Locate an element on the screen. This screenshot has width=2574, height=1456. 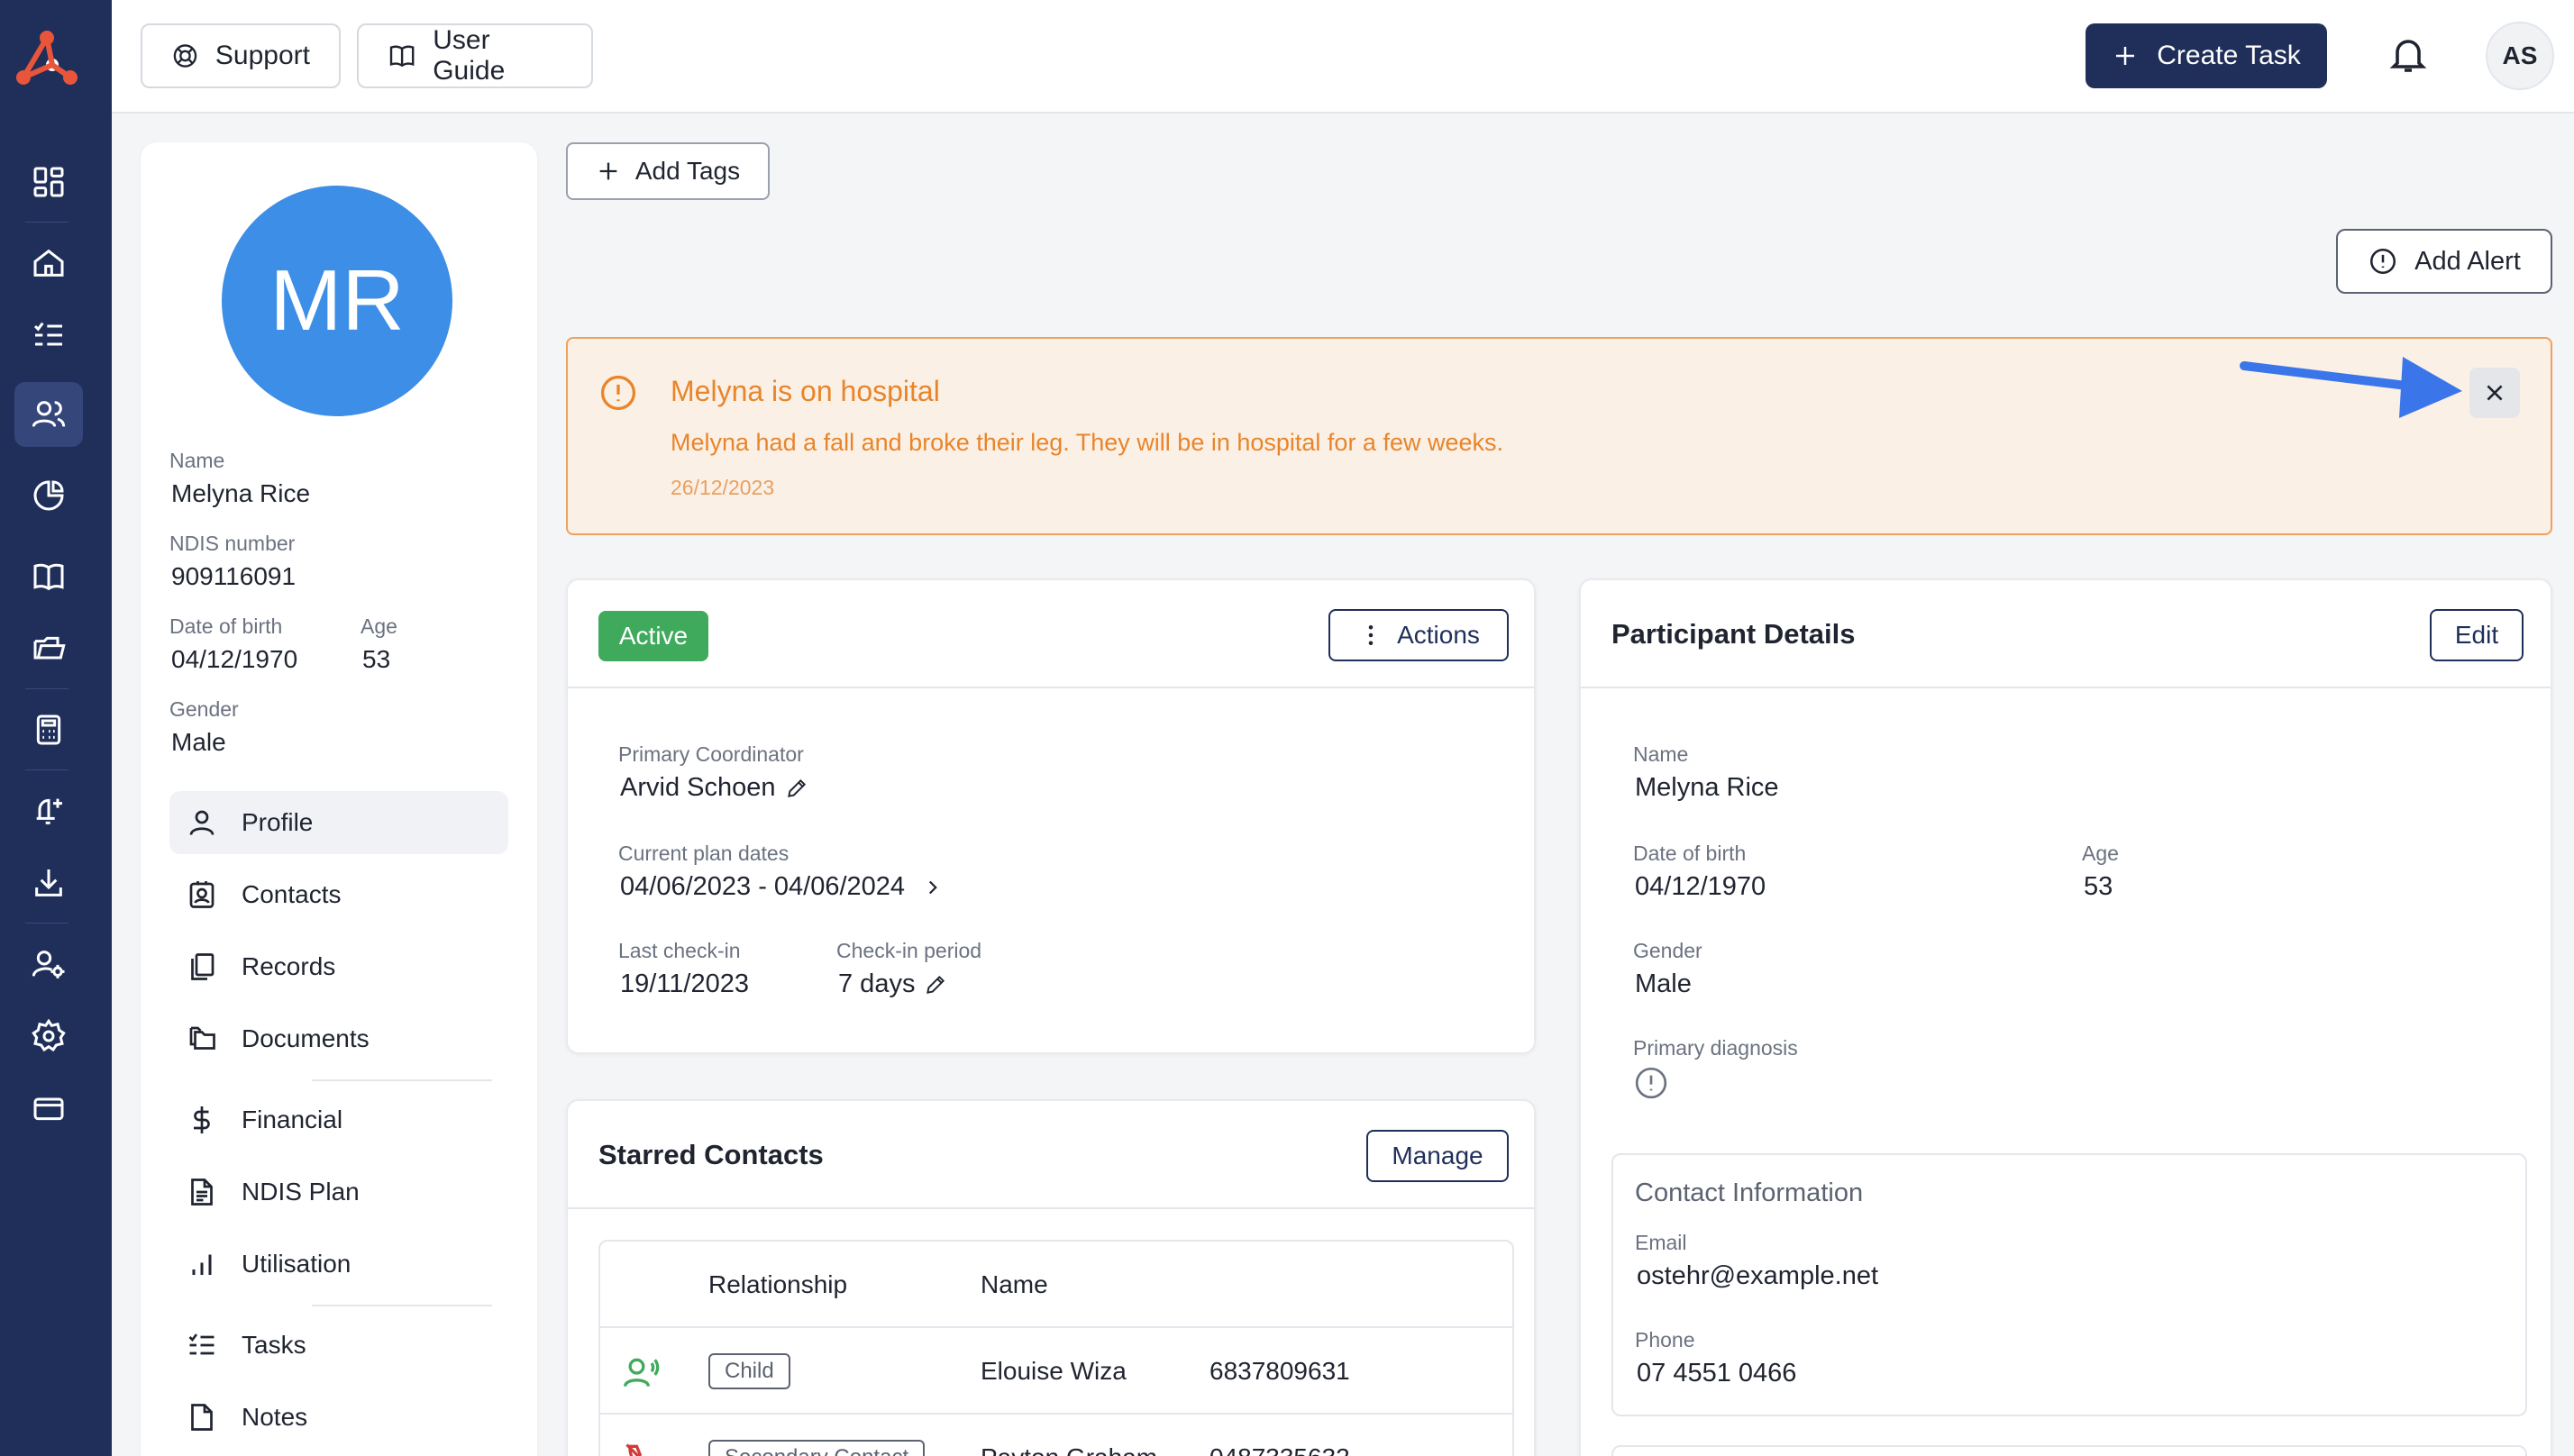
contact-card-icon is located at coordinates (201, 894).